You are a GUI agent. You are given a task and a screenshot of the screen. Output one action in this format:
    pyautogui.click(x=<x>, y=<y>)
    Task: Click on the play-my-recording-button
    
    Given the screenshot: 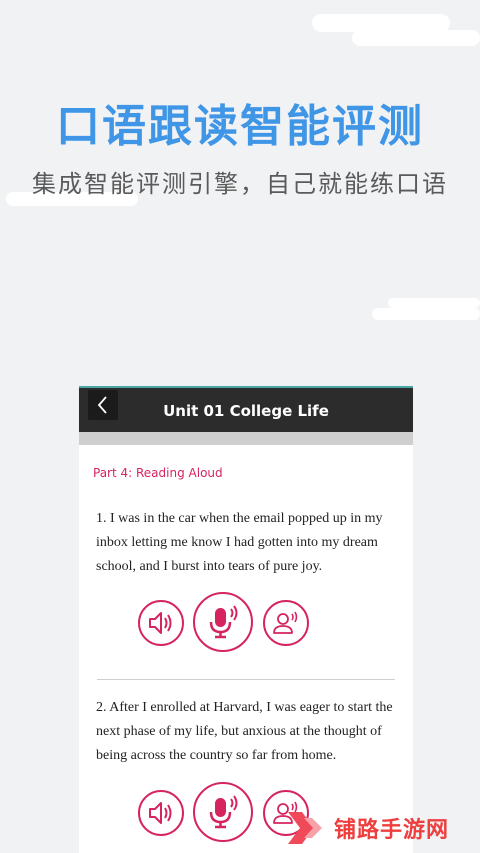 What is the action you would take?
    pyautogui.click(x=286, y=623)
    